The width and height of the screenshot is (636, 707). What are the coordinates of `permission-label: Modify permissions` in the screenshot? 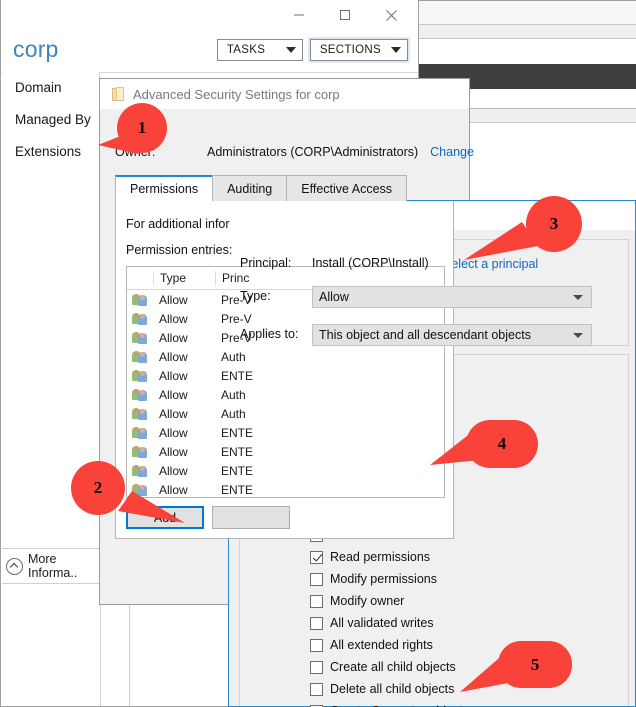 It's located at (383, 579).